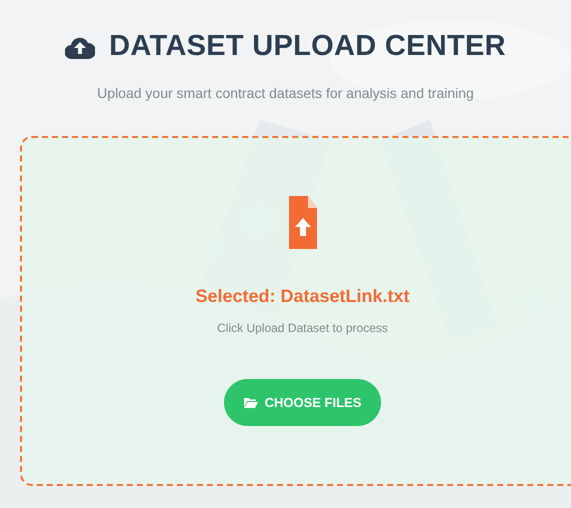  What do you see at coordinates (251, 402) in the screenshot?
I see `folder-icon` at bounding box center [251, 402].